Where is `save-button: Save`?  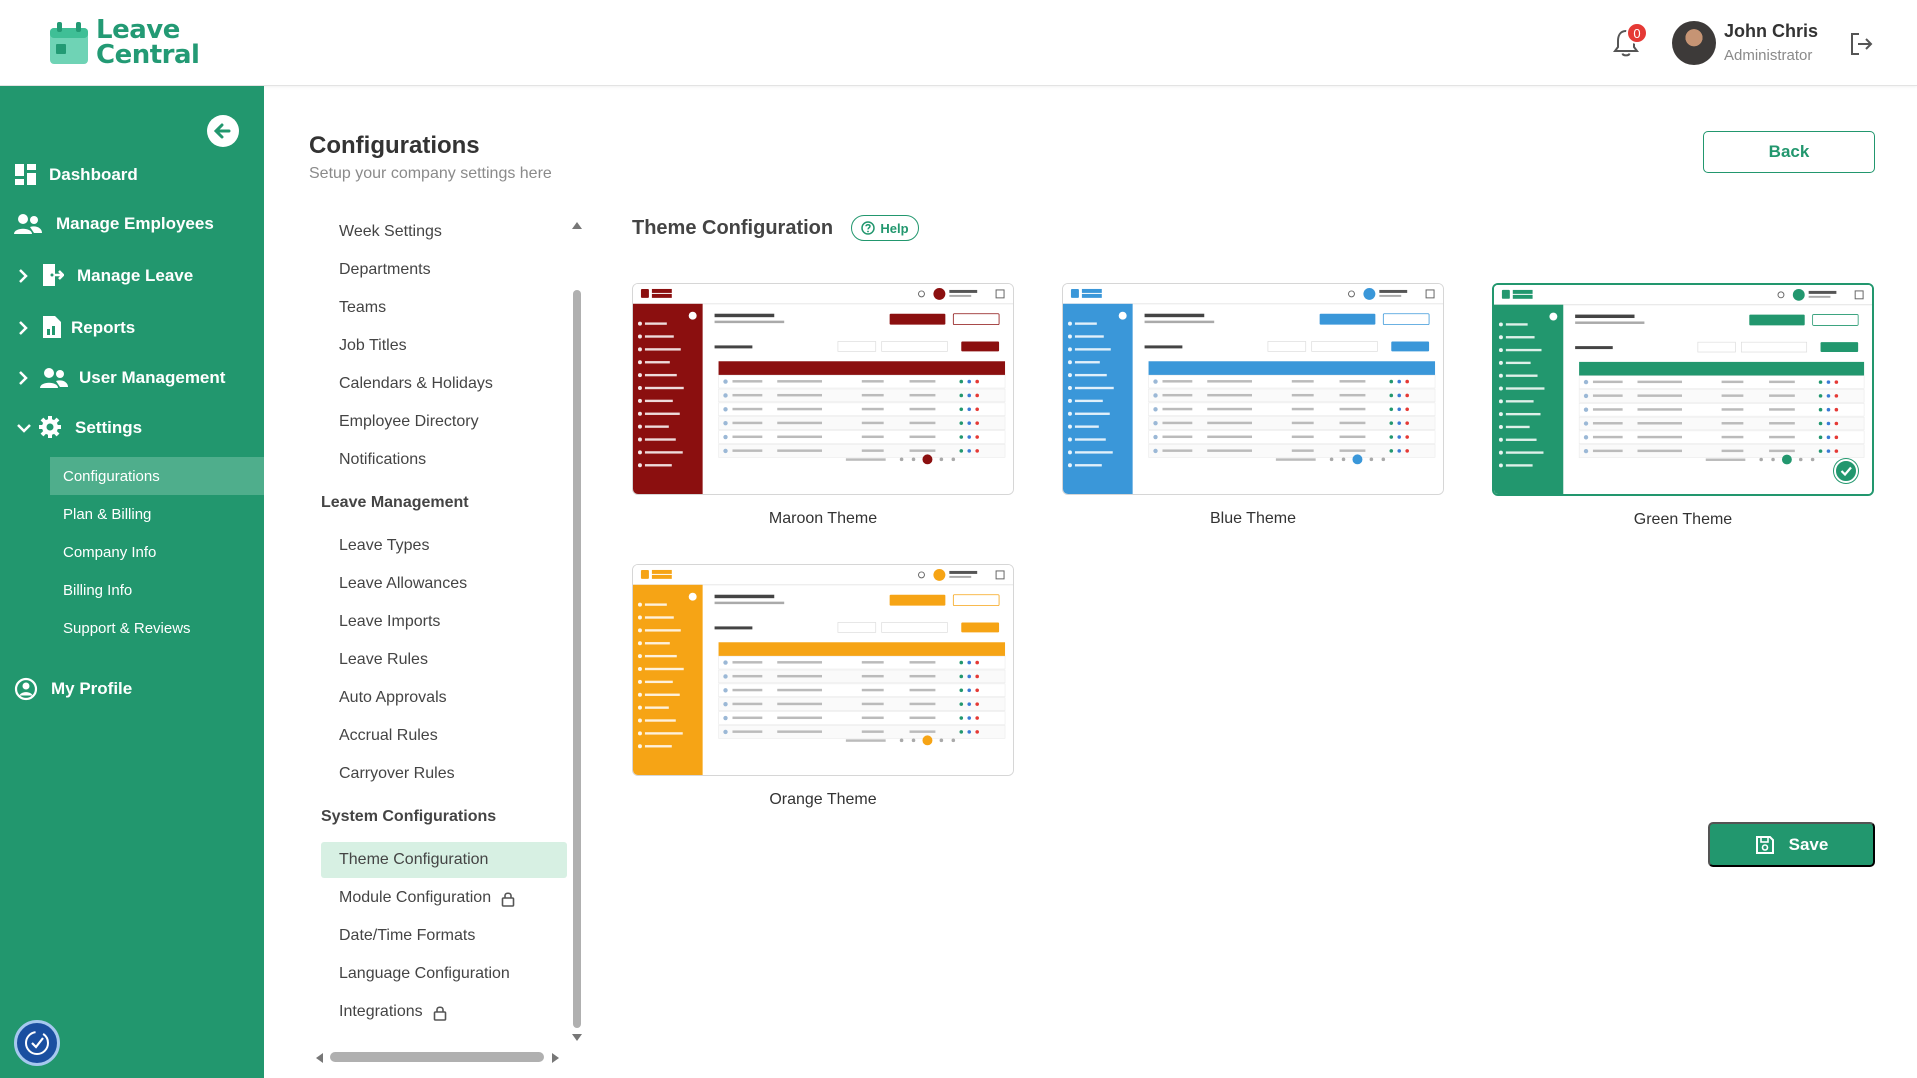 save-button: Save is located at coordinates (1791, 844).